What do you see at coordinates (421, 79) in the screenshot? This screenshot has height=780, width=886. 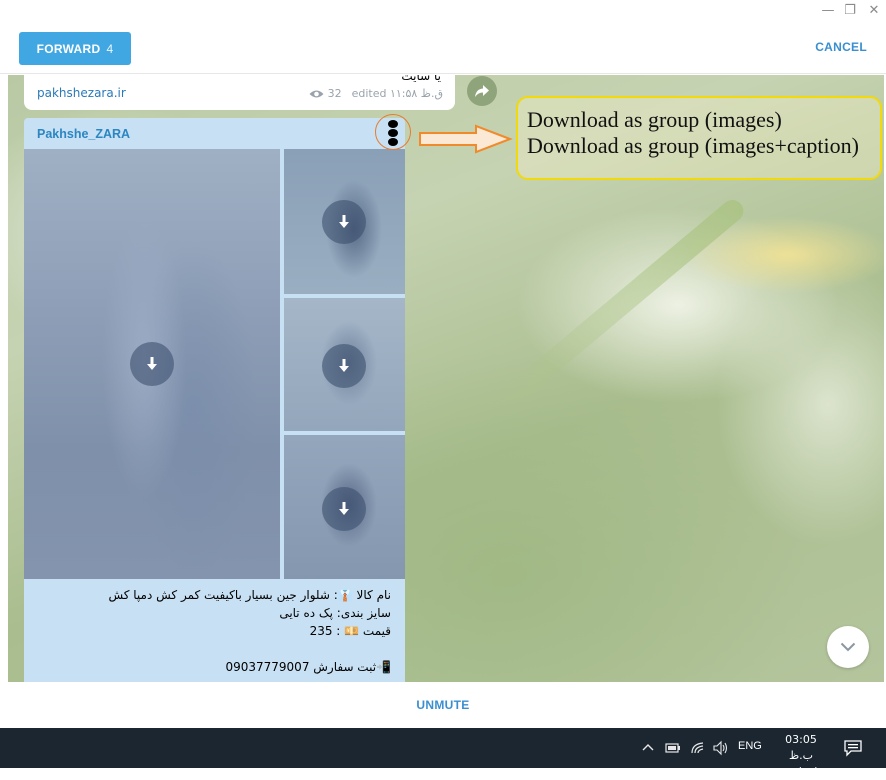 I see `previous-message-text: یا سایت` at bounding box center [421, 79].